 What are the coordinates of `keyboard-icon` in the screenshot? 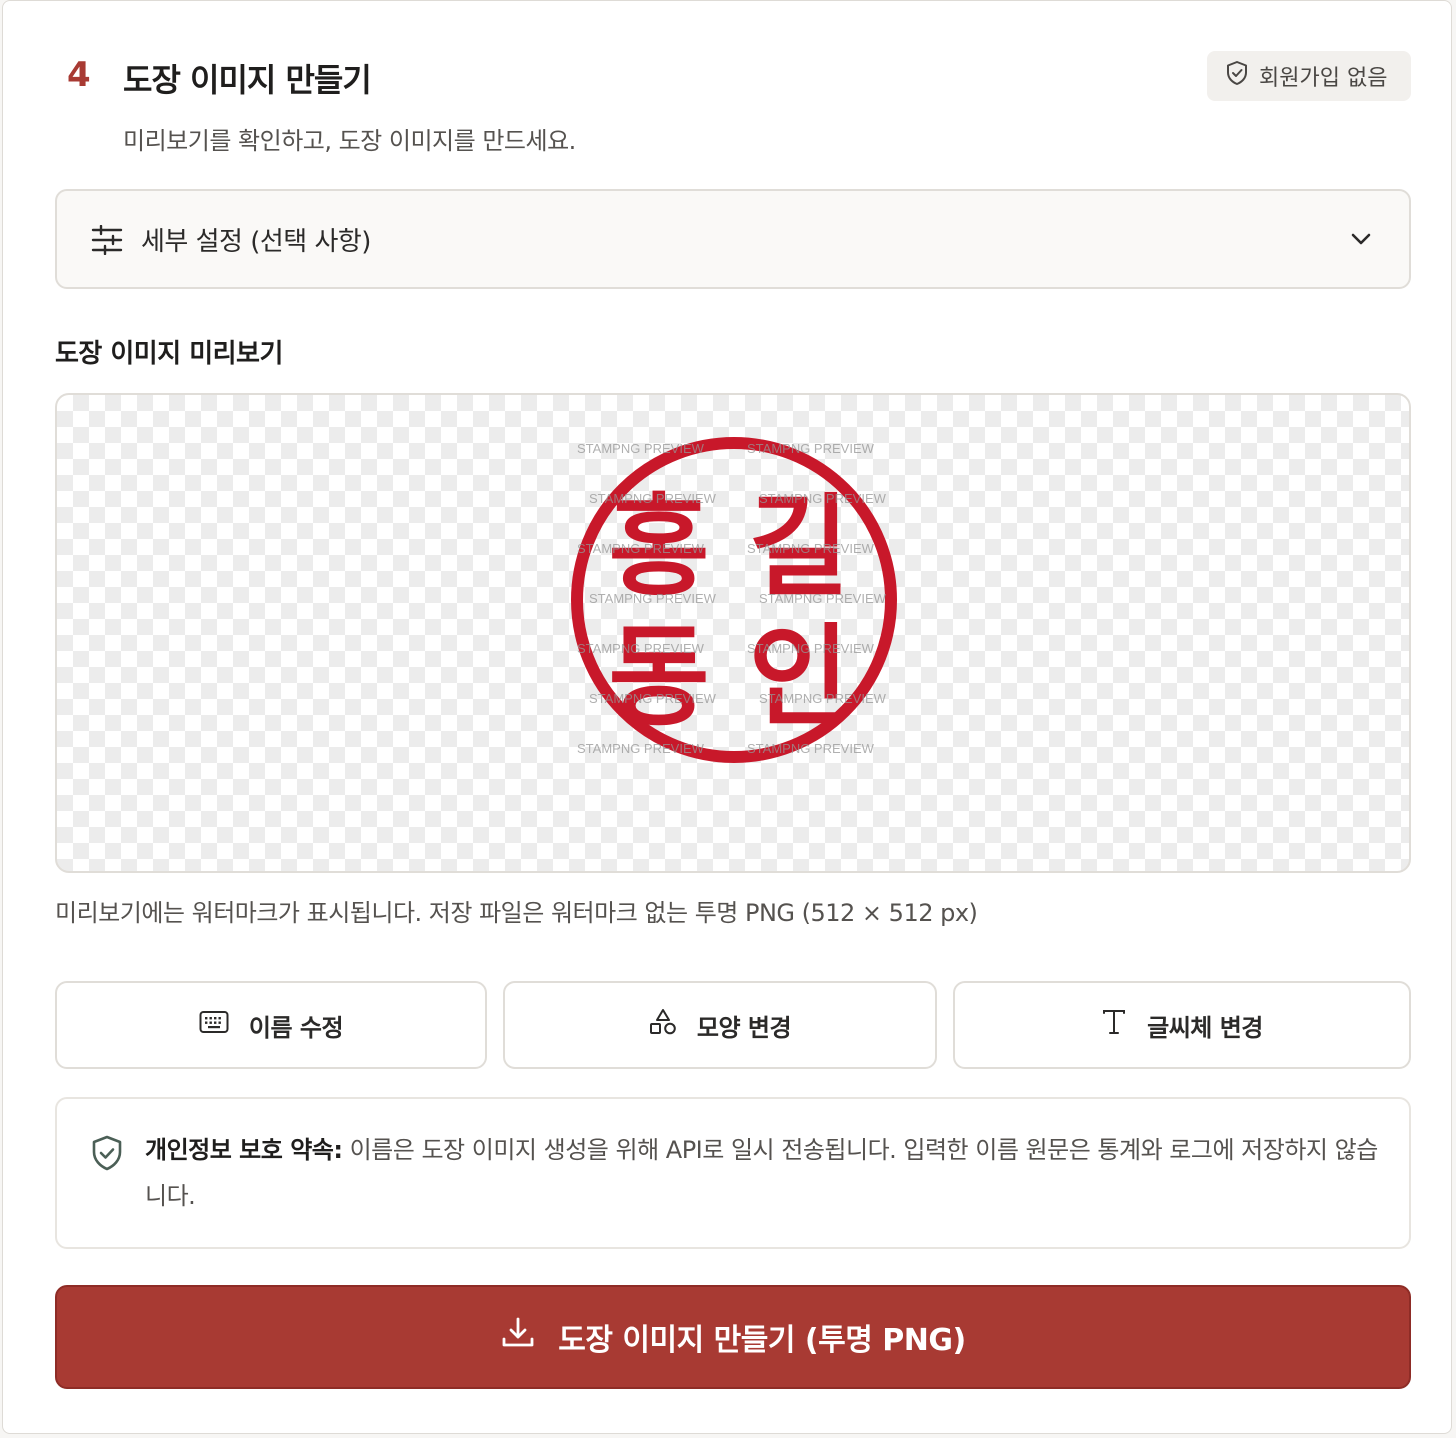 It's located at (214, 1025).